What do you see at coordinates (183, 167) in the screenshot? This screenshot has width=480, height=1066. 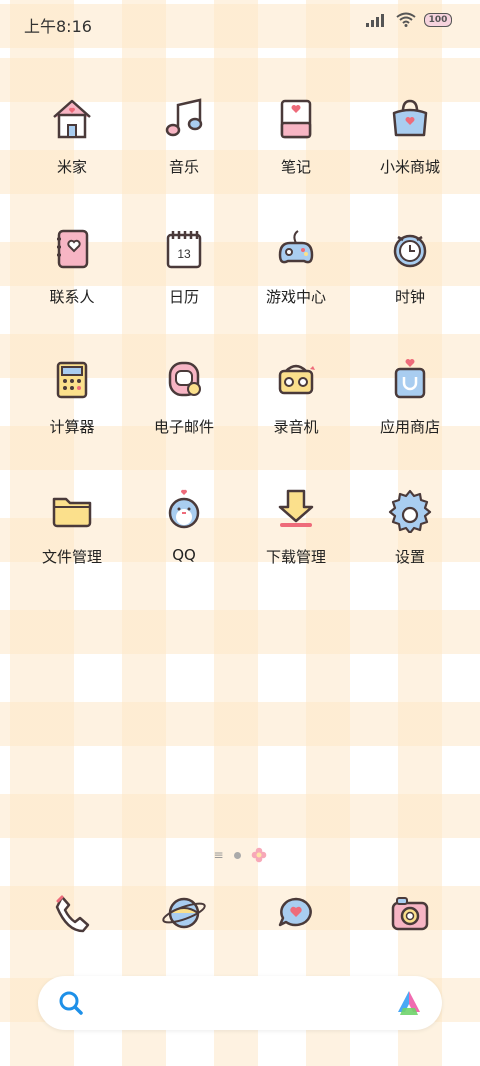 I see `app-label: 音乐` at bounding box center [183, 167].